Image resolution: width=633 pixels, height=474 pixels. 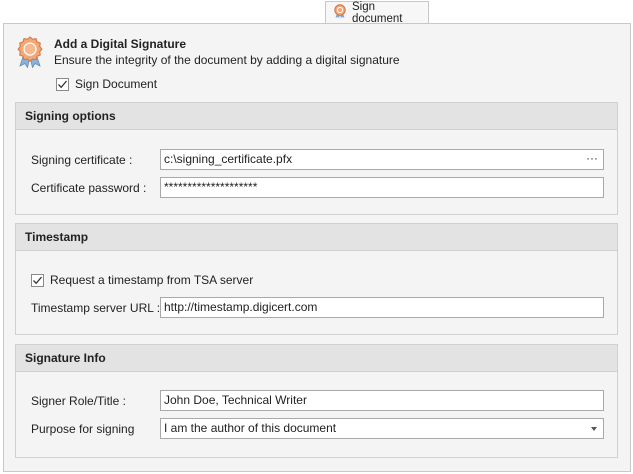 What do you see at coordinates (96, 308) in the screenshot?
I see `timestamp-url-label: Timestamp server URL :` at bounding box center [96, 308].